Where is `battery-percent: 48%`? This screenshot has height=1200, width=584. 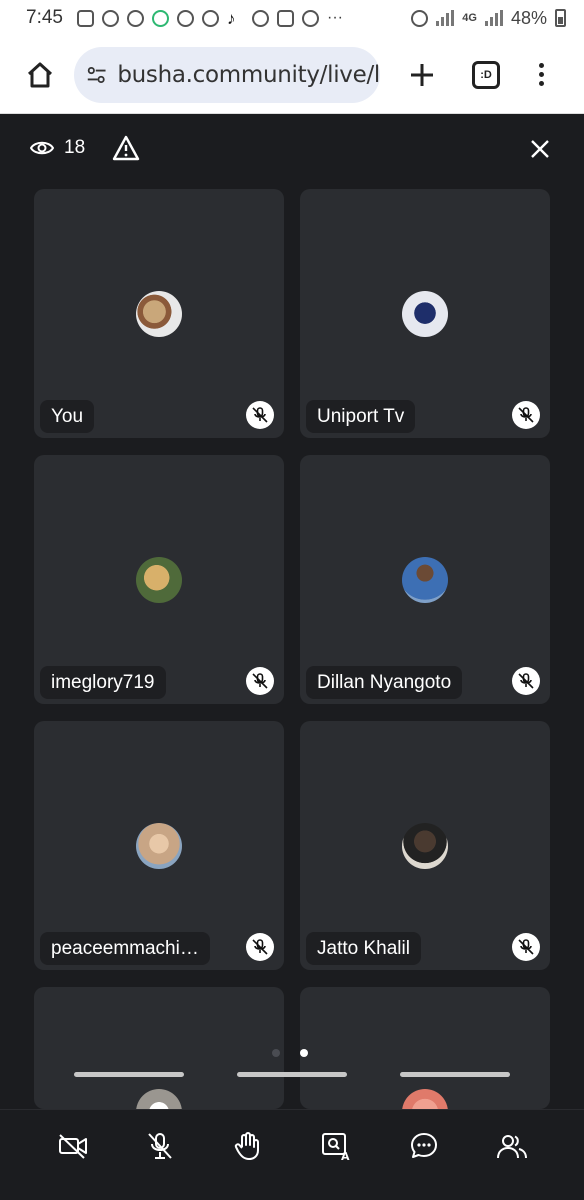
battery-percent: 48% is located at coordinates (528, 17).